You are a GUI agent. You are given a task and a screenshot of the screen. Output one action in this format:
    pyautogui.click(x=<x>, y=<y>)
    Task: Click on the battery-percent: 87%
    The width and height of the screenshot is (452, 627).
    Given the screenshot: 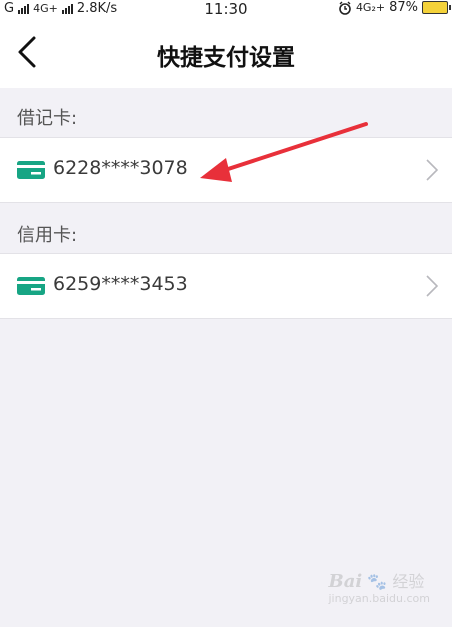 What is the action you would take?
    pyautogui.click(x=403, y=7)
    